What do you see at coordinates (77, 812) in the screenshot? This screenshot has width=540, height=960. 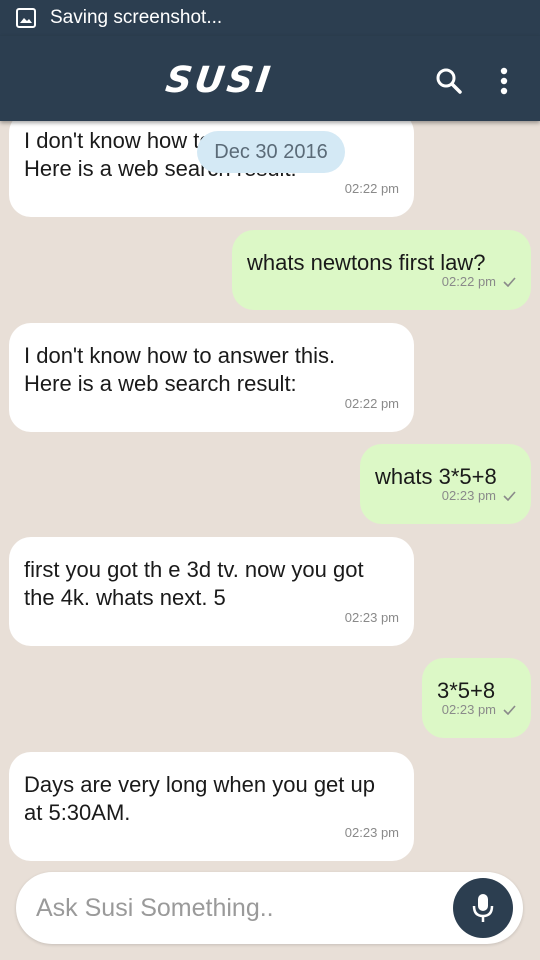 I see `message-line: at 5:30AM.` at bounding box center [77, 812].